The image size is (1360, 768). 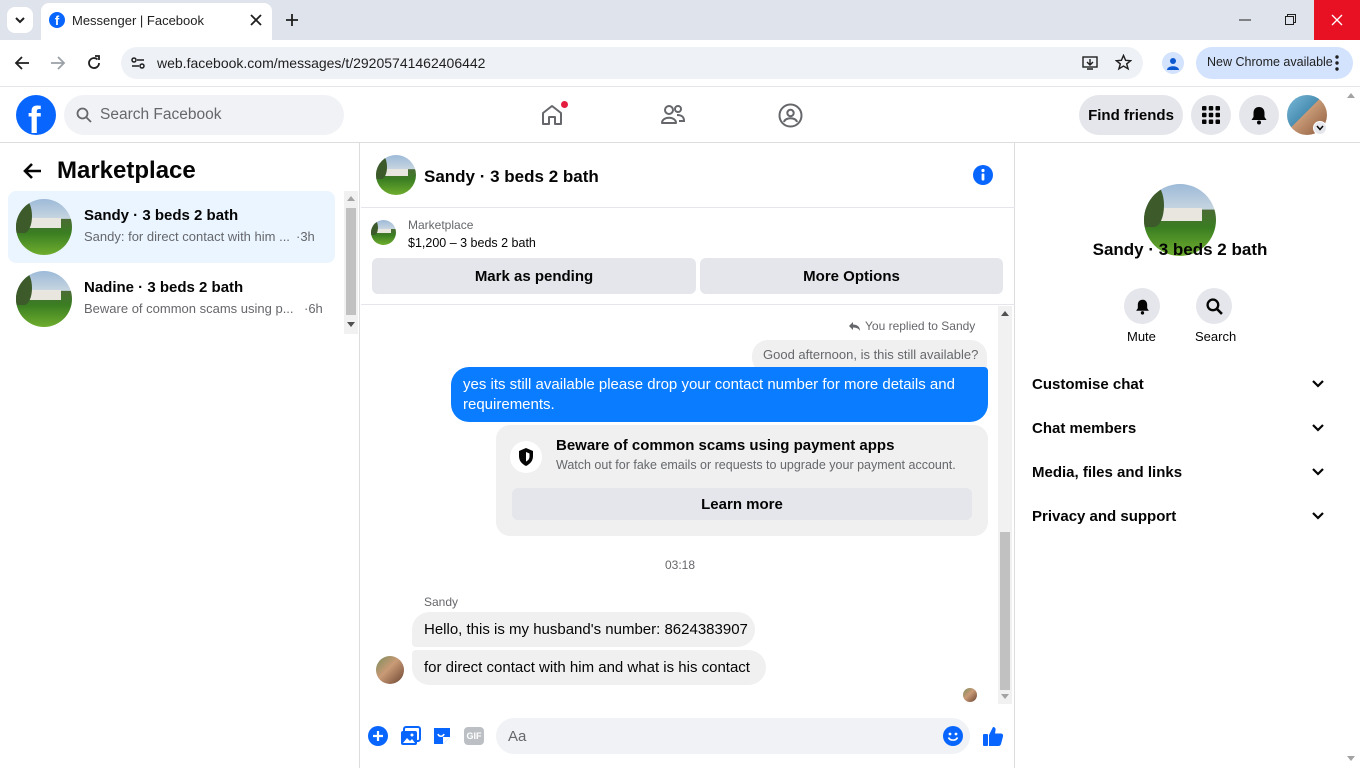 I want to click on notification-dot, so click(x=564, y=104).